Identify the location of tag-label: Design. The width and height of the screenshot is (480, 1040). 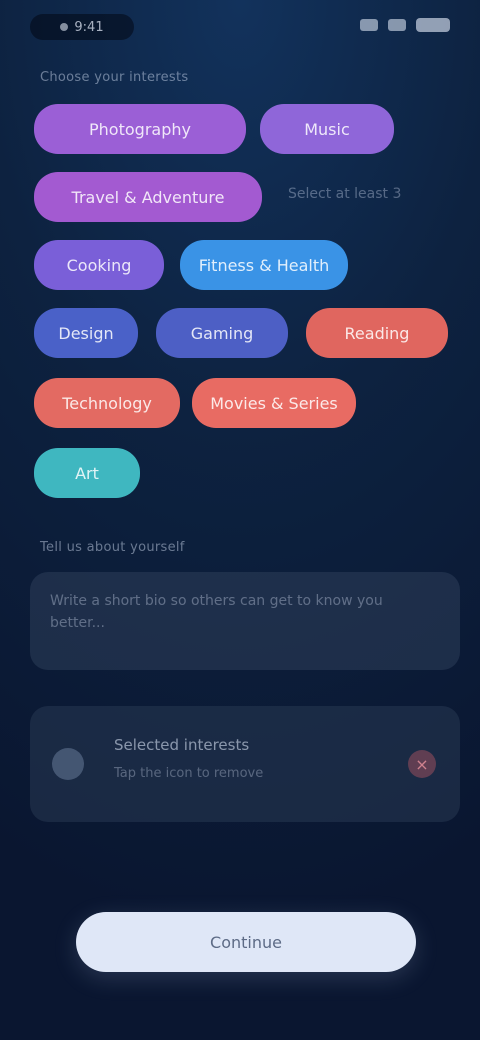
(86, 333).